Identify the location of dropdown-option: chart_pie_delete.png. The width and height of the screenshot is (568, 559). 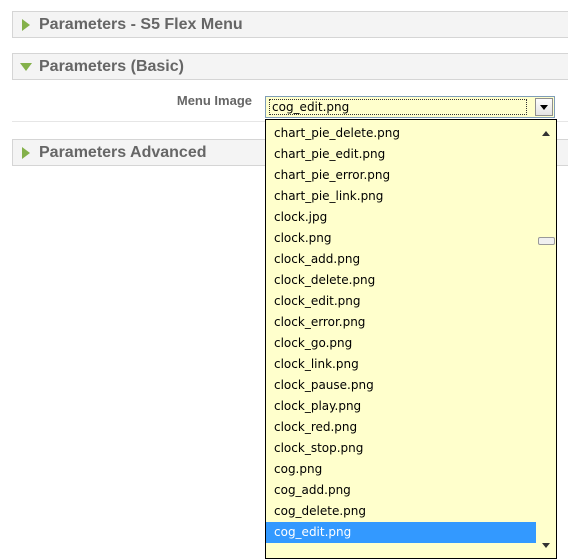
(401, 133).